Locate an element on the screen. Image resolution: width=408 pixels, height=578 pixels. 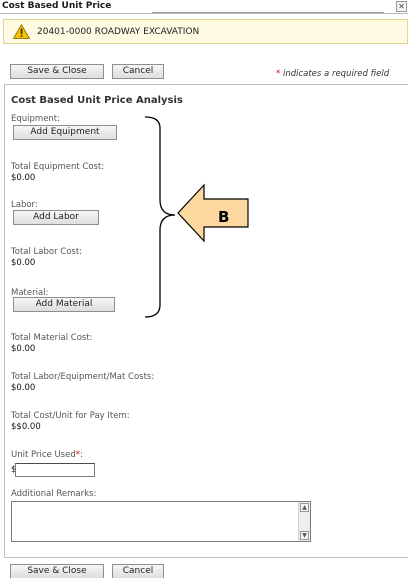
total-lem-value: $0.00 is located at coordinates (23, 388).